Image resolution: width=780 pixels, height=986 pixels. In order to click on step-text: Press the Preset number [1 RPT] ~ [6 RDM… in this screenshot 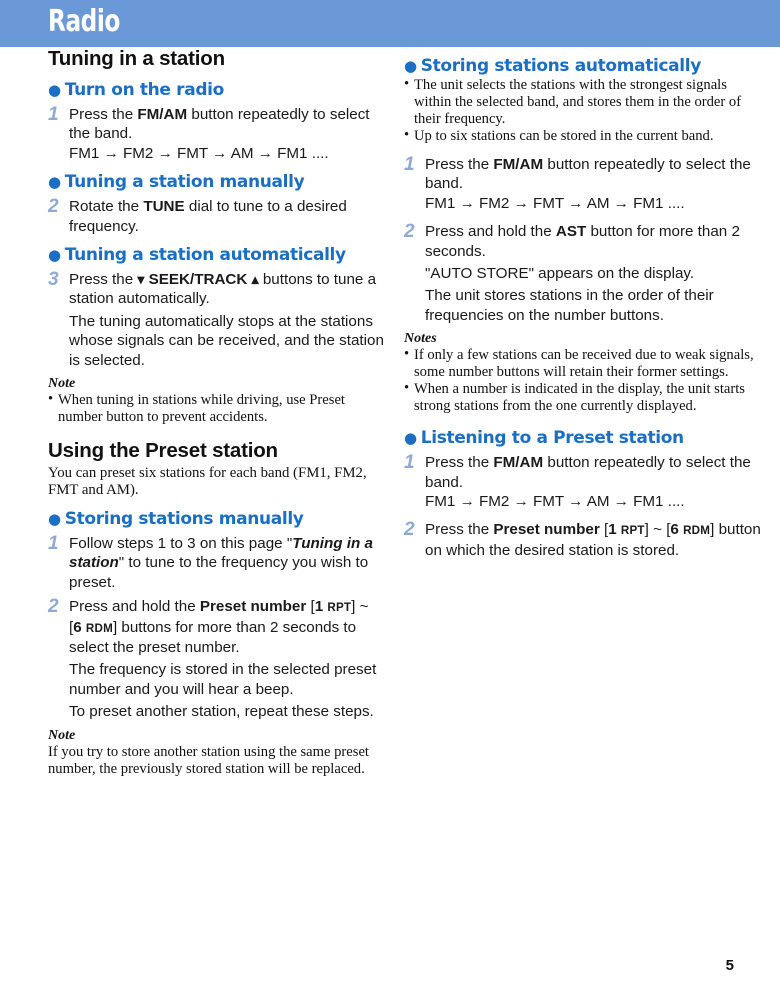, I will do `click(593, 540)`.